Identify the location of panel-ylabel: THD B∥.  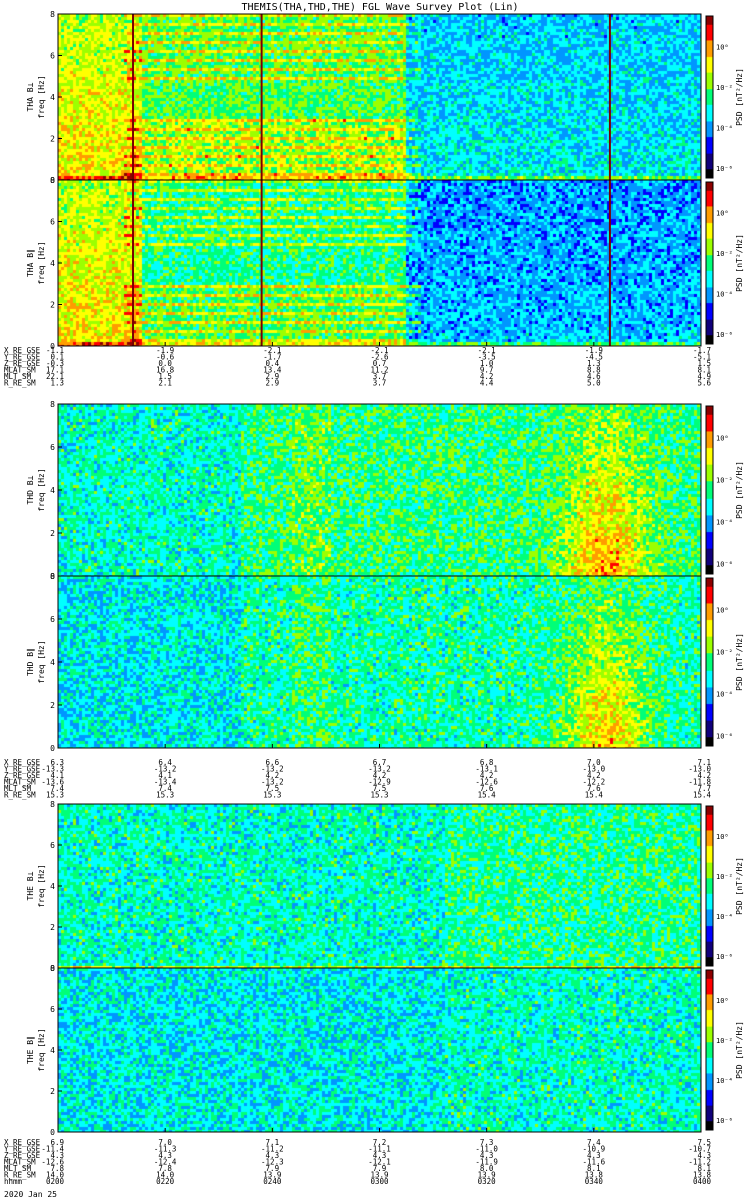
(30, 662).